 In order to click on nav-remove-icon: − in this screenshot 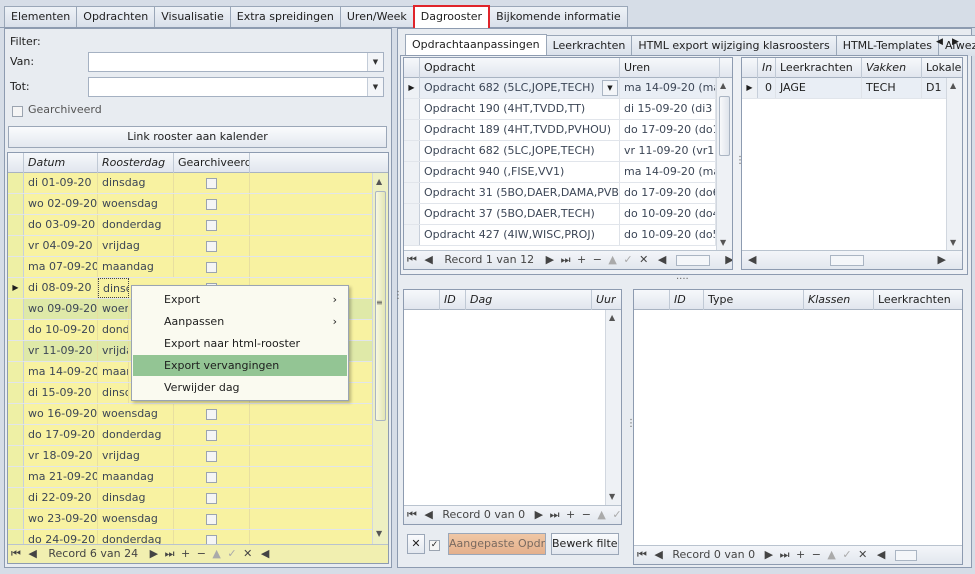, I will do `click(597, 260)`.